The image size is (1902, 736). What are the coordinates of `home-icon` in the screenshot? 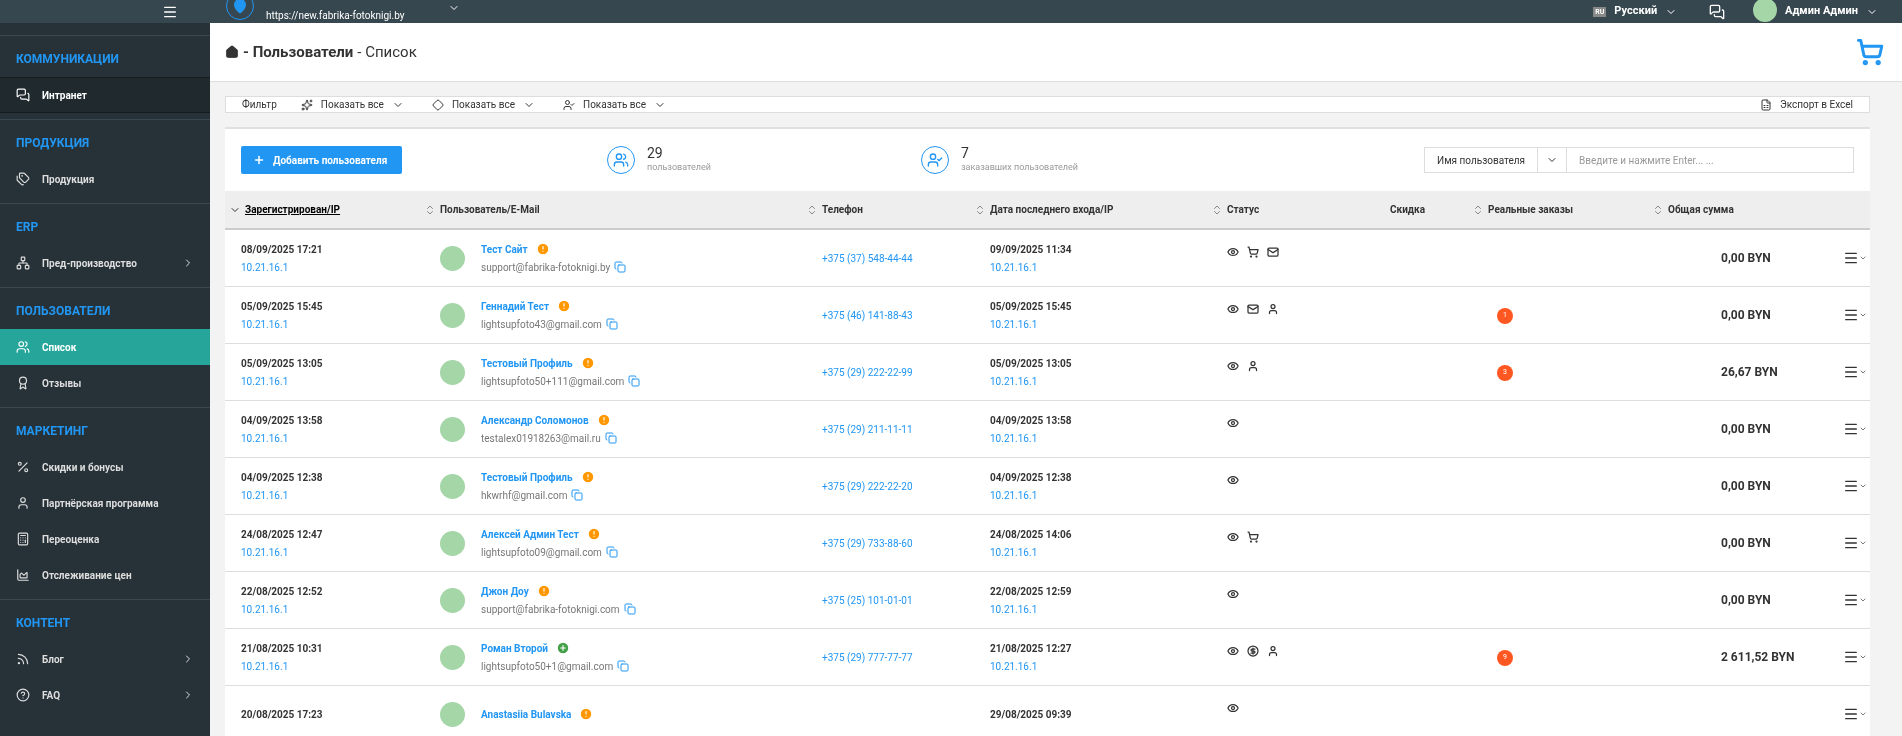 It's located at (232, 52).